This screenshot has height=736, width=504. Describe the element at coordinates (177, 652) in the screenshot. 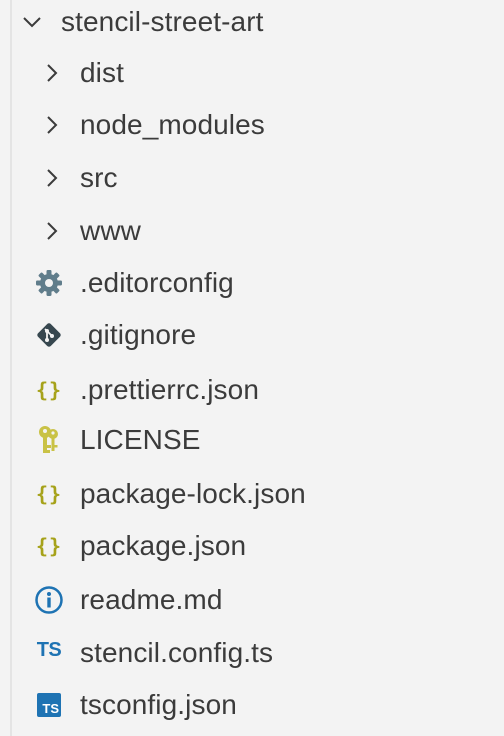

I see `file-label: stencil.config.ts` at that location.